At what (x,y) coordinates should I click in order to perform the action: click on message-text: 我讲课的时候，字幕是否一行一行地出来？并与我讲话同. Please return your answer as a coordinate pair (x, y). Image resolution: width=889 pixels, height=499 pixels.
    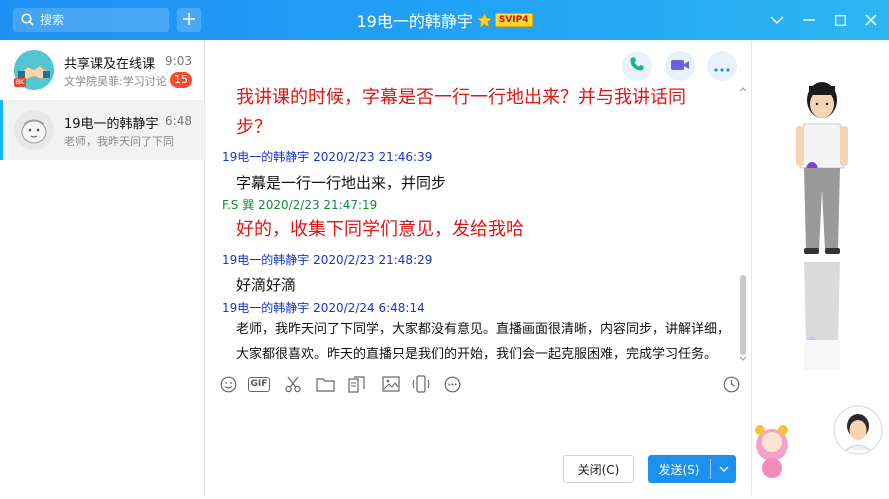
    Looking at the image, I should click on (461, 97).